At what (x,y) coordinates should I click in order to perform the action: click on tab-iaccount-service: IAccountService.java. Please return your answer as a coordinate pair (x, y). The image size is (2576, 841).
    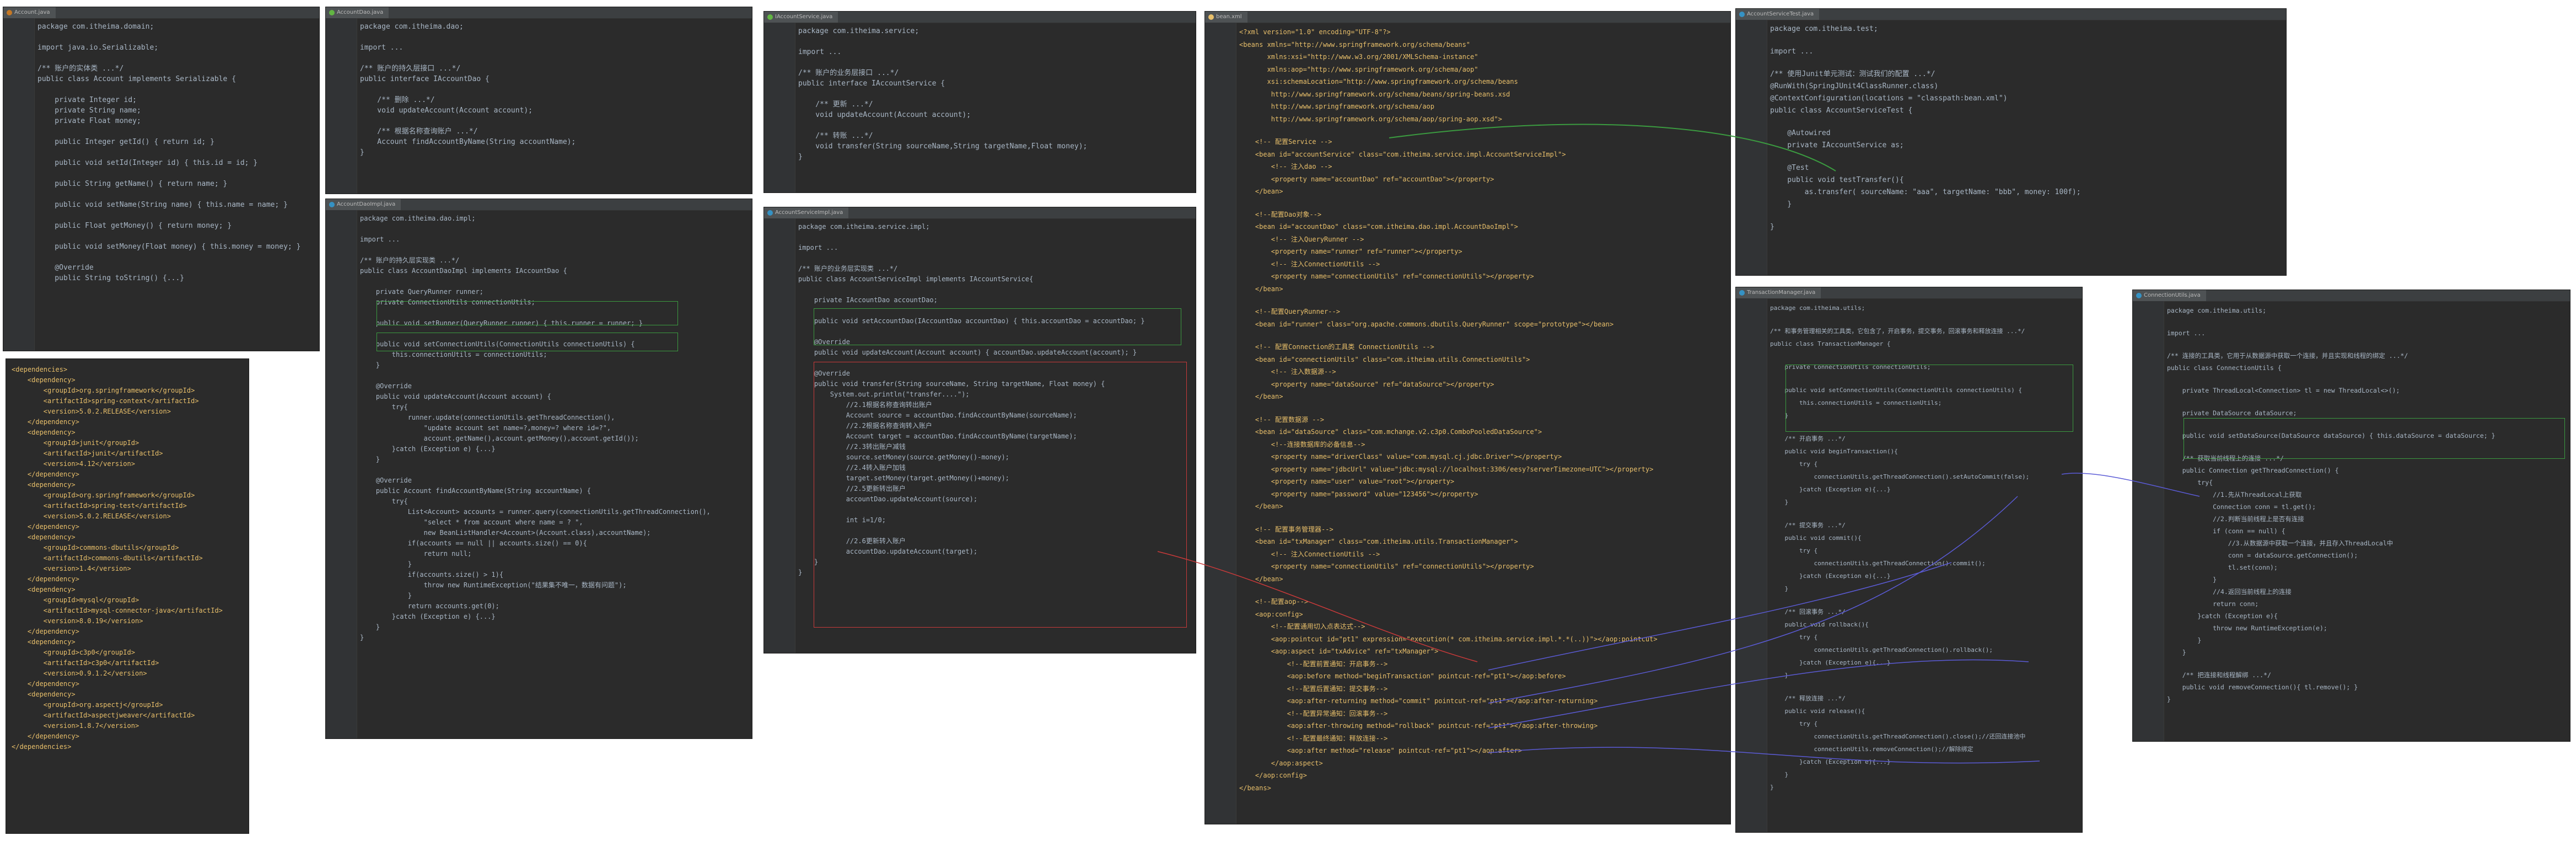
    Looking at the image, I should click on (801, 17).